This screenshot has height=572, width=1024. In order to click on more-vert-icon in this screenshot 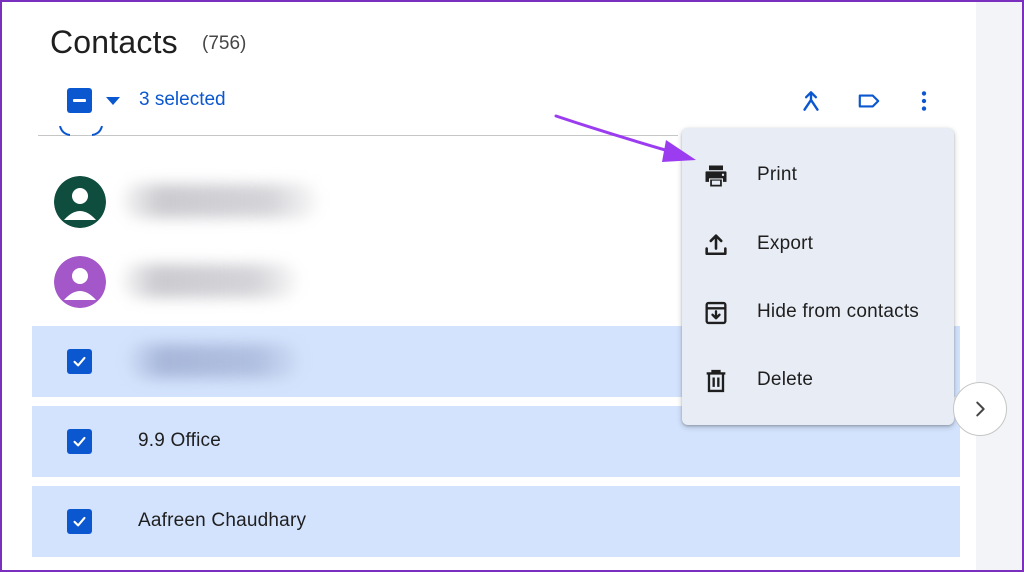, I will do `click(924, 101)`.